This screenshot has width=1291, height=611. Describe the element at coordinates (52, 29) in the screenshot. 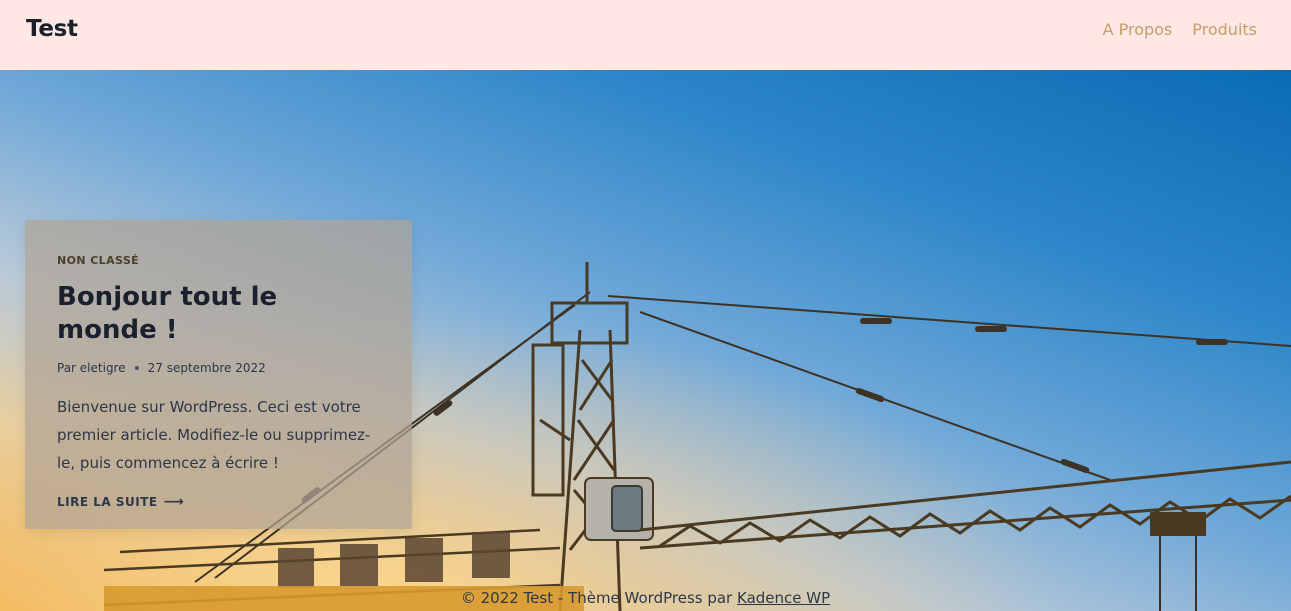

I see `site-title: Test` at that location.